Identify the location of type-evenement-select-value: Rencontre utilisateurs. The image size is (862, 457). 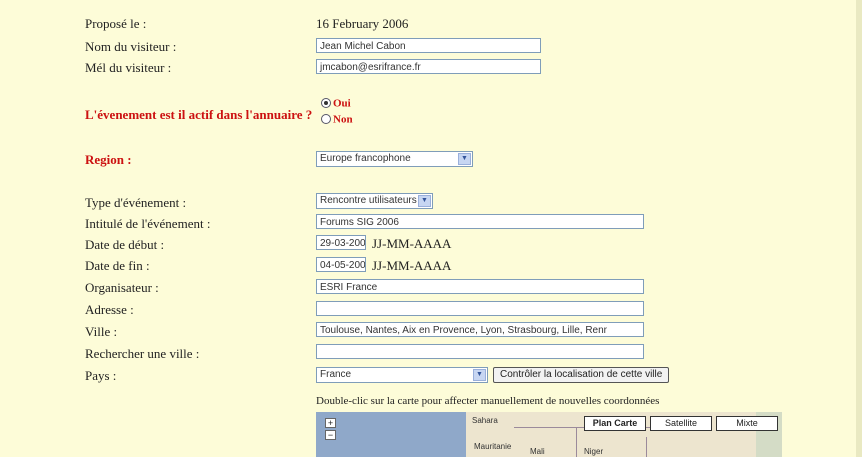
(368, 200).